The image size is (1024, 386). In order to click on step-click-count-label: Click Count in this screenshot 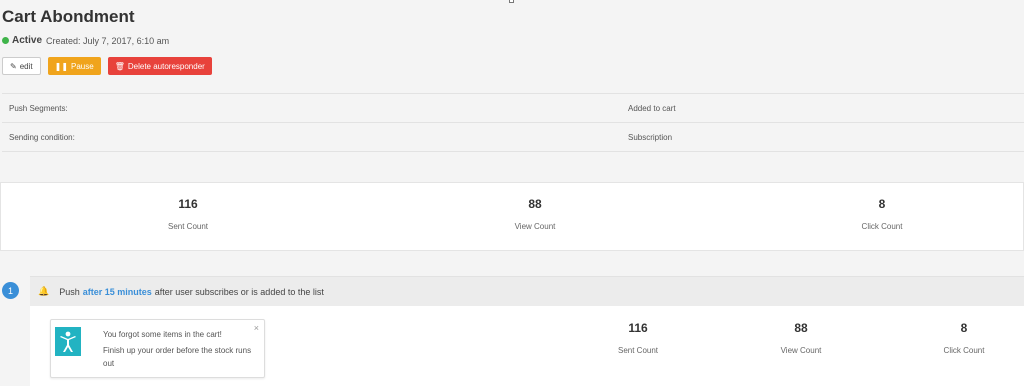, I will do `click(964, 350)`.